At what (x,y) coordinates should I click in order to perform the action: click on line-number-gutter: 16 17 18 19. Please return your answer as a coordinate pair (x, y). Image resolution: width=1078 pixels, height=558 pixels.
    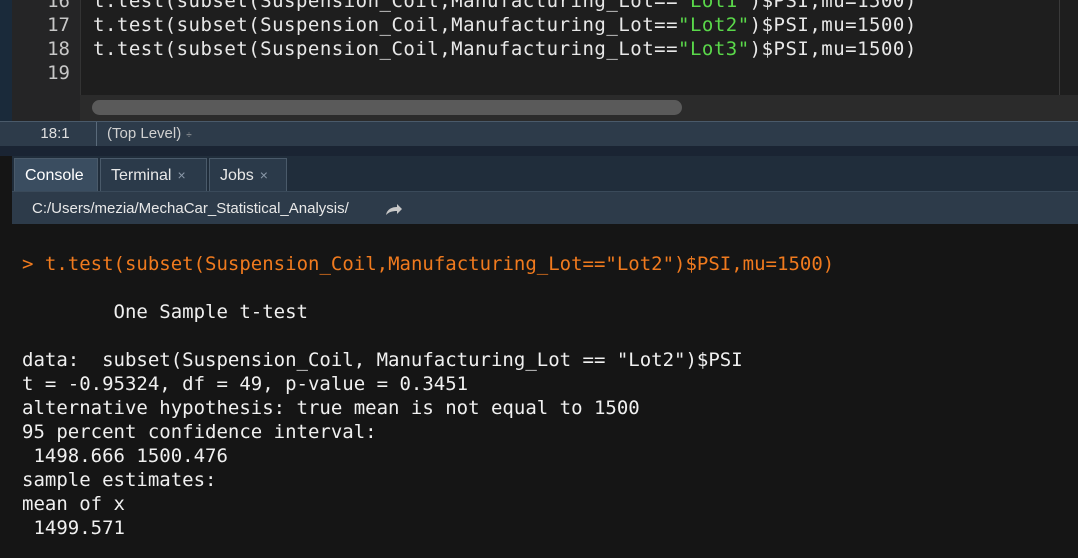
    Looking at the image, I should click on (40, 60).